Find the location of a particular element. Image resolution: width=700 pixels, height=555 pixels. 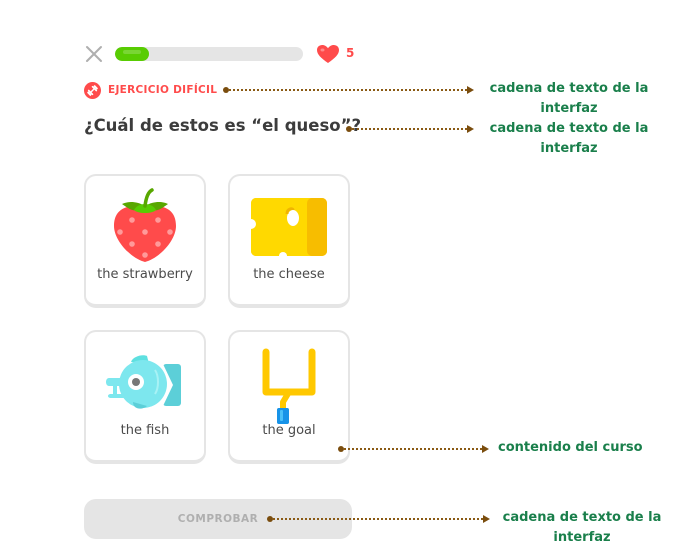

question-text: ¿Cuál de estos es “el queso”? is located at coordinates (223, 125).